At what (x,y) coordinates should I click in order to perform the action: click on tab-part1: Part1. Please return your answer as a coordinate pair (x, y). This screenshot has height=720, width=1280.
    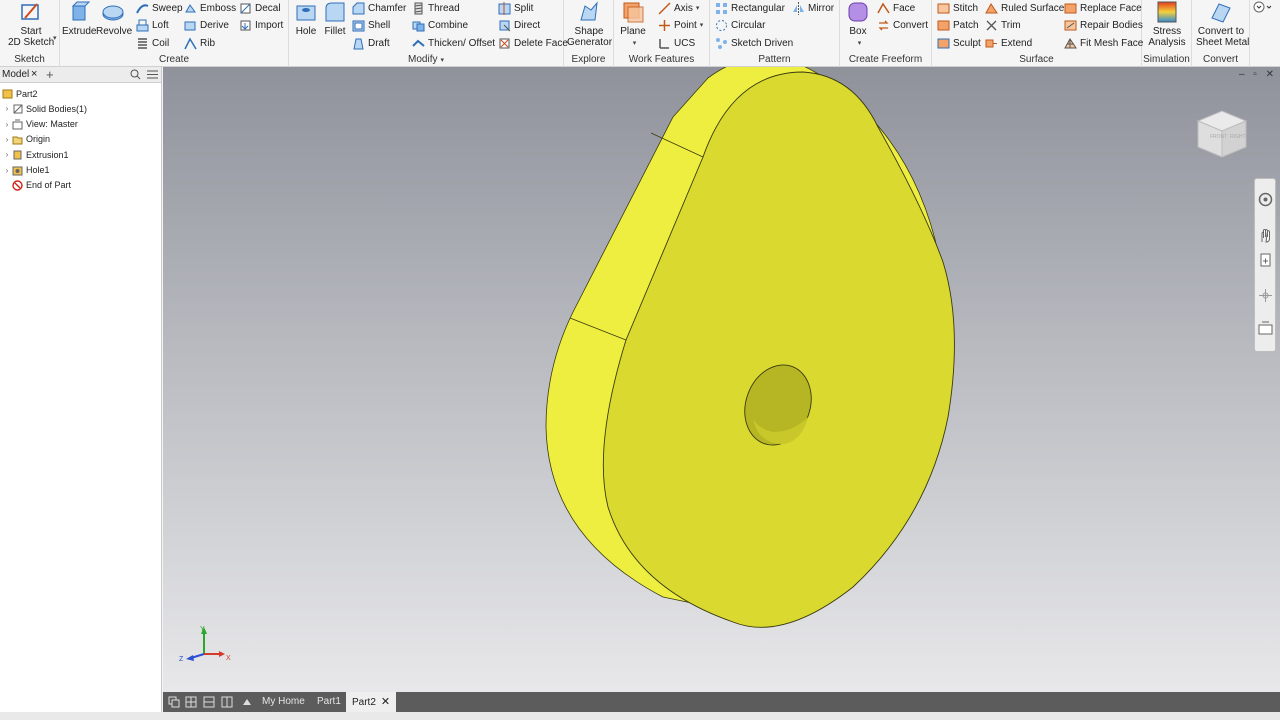
    Looking at the image, I should click on (329, 702).